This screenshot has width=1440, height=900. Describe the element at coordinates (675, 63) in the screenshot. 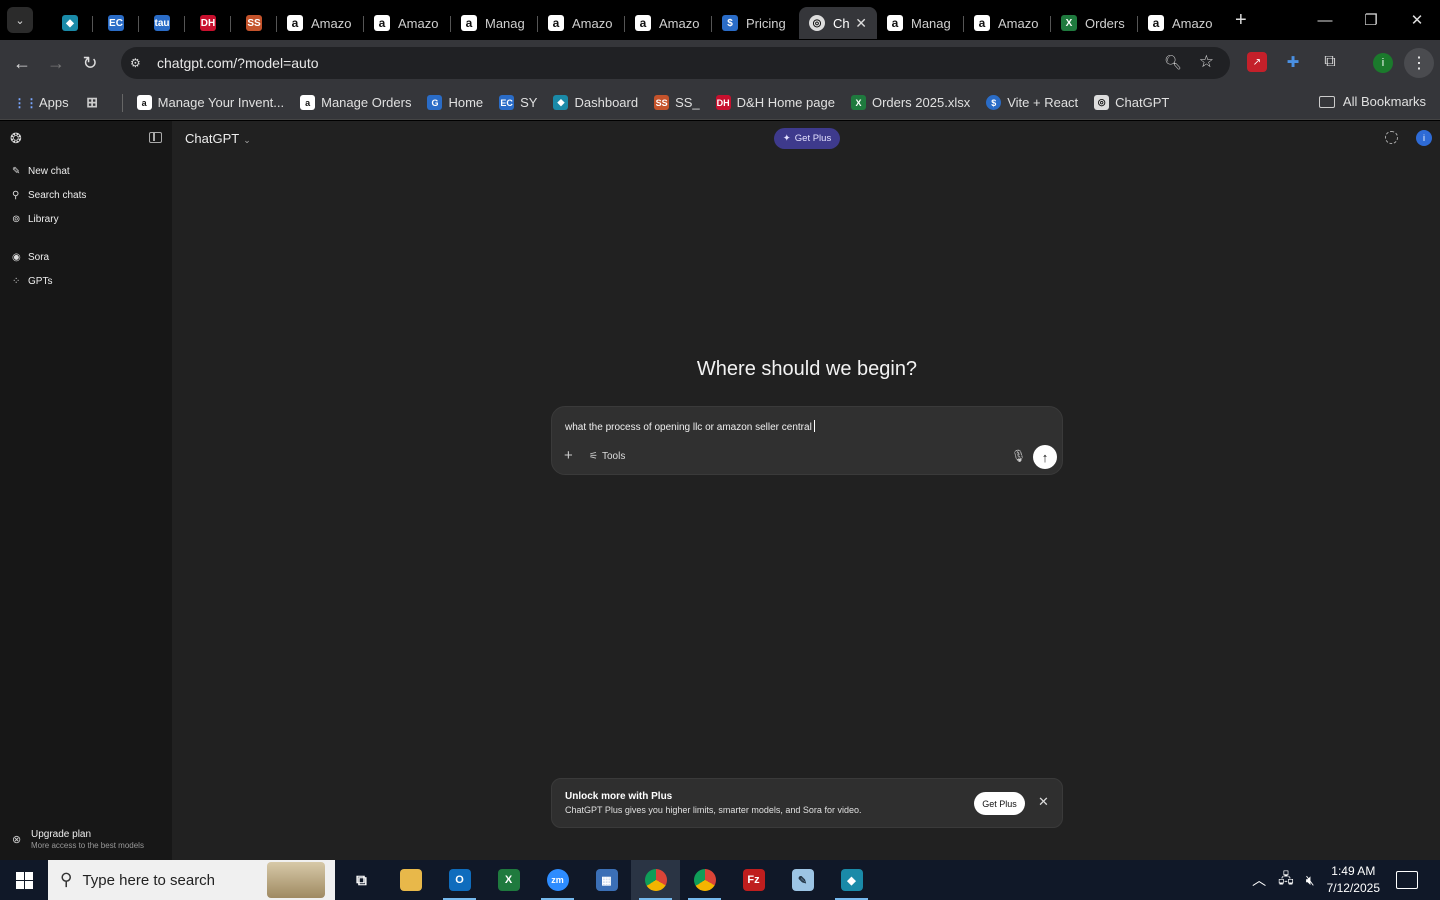

I see `address-bar: ⚙ chatgpt.com/?model=auto 🔍︎ ☆` at that location.